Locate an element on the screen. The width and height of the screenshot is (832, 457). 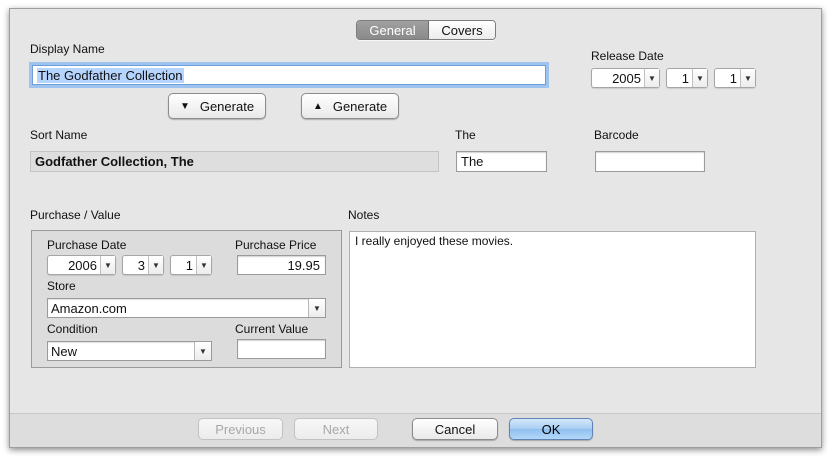
tab-covers: Covers is located at coordinates (462, 30).